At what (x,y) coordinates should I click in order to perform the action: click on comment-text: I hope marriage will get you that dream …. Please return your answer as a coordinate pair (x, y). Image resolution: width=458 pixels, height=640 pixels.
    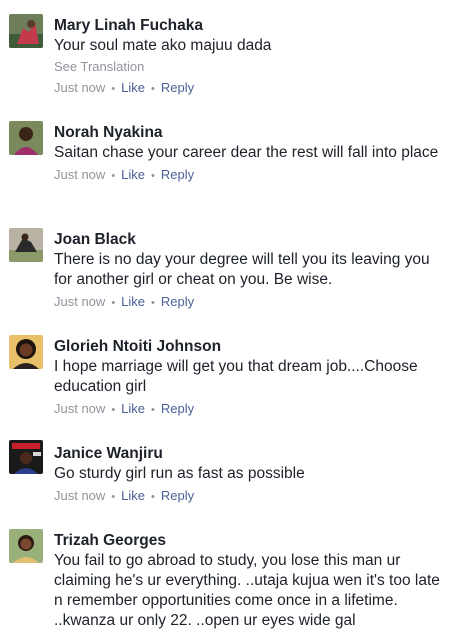
    Looking at the image, I should click on (236, 376).